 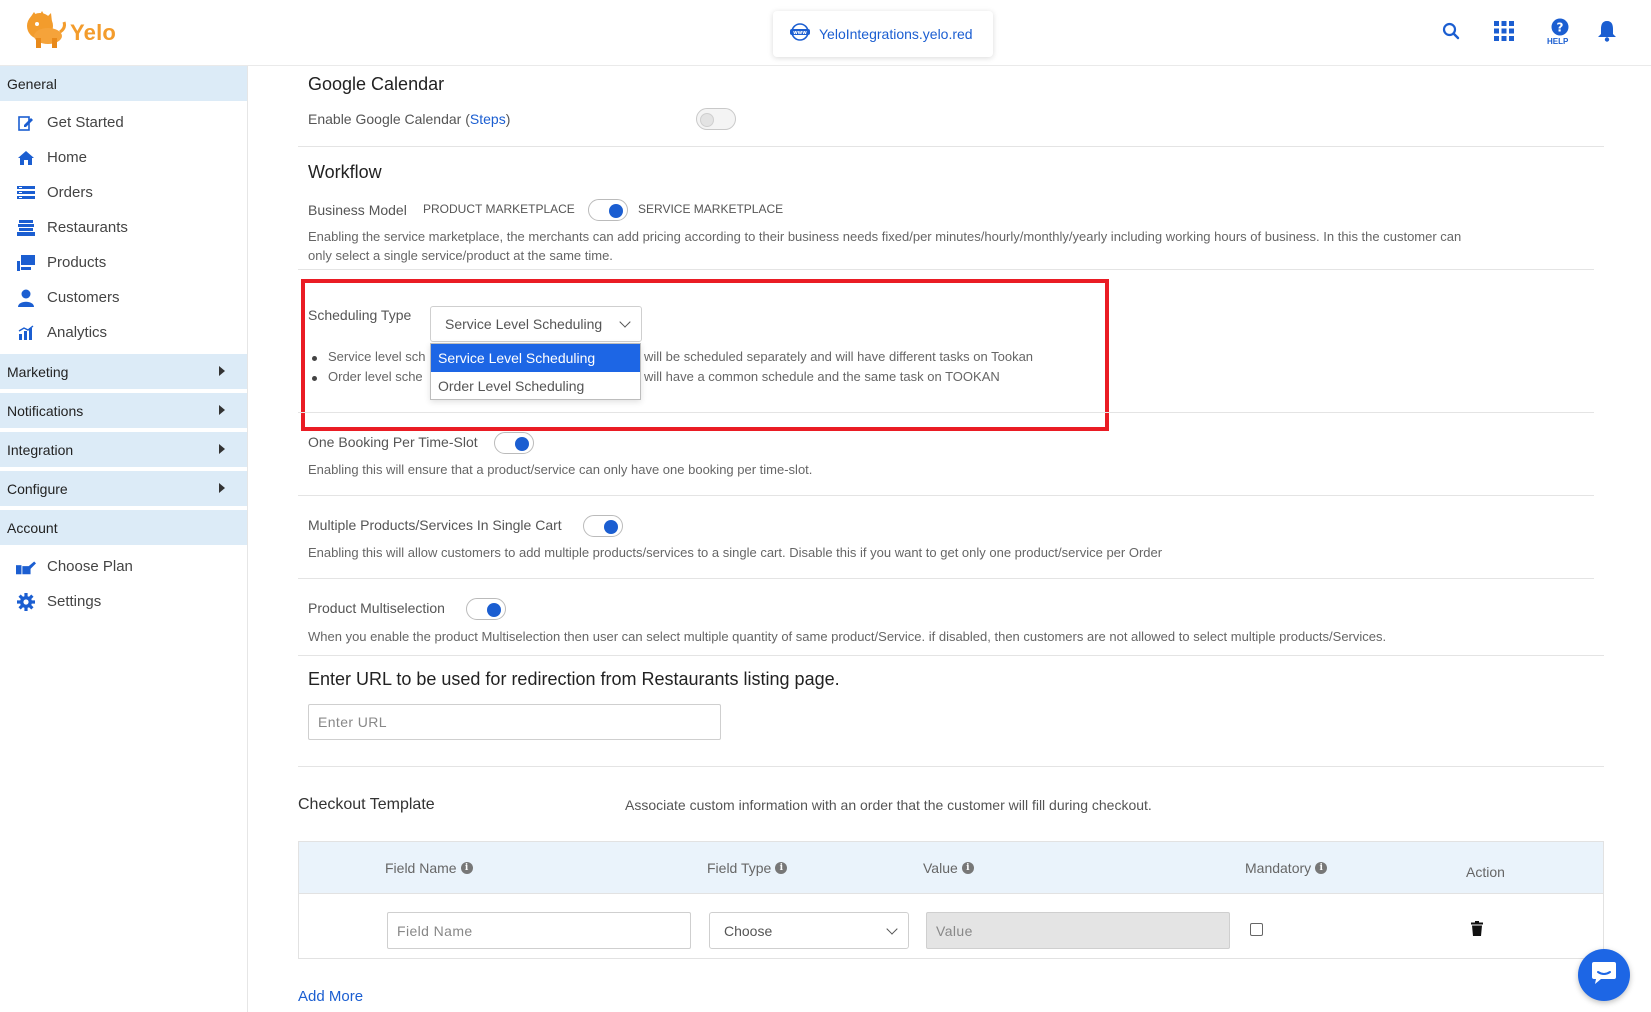 I want to click on sidebar-item-customers: Customers, so click(x=123, y=297).